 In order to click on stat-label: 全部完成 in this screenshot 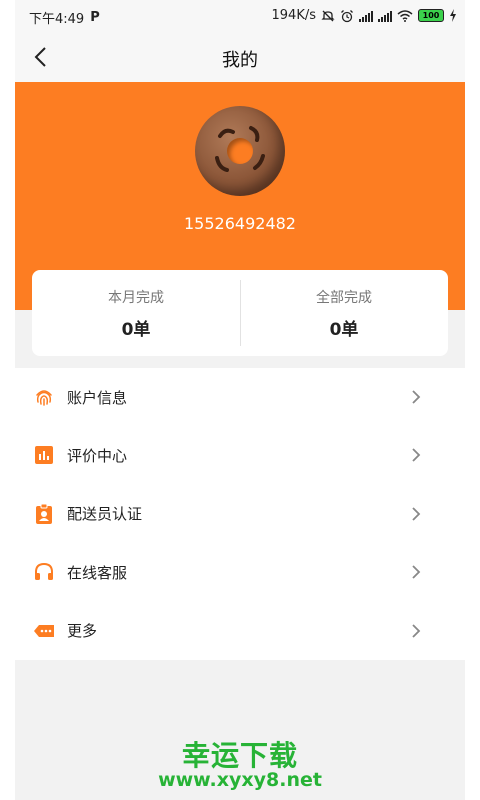, I will do `click(344, 298)`.